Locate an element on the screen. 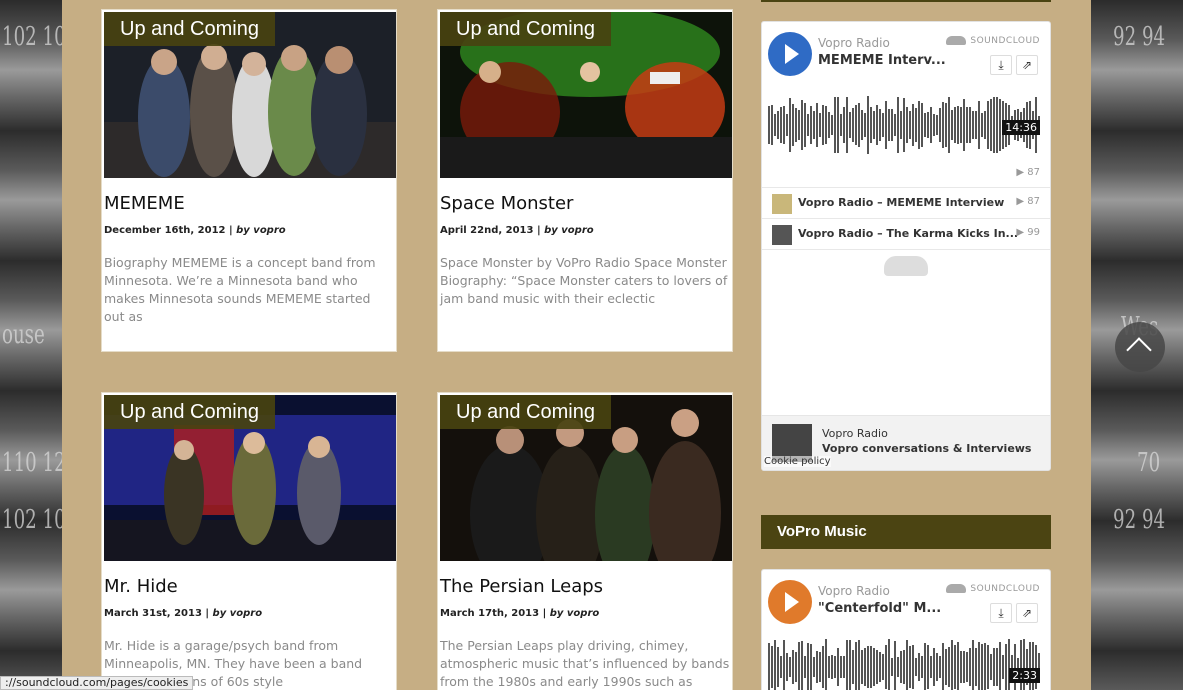 Image resolution: width=1183 pixels, height=690 pixels. post-title: Space Monster is located at coordinates (506, 203).